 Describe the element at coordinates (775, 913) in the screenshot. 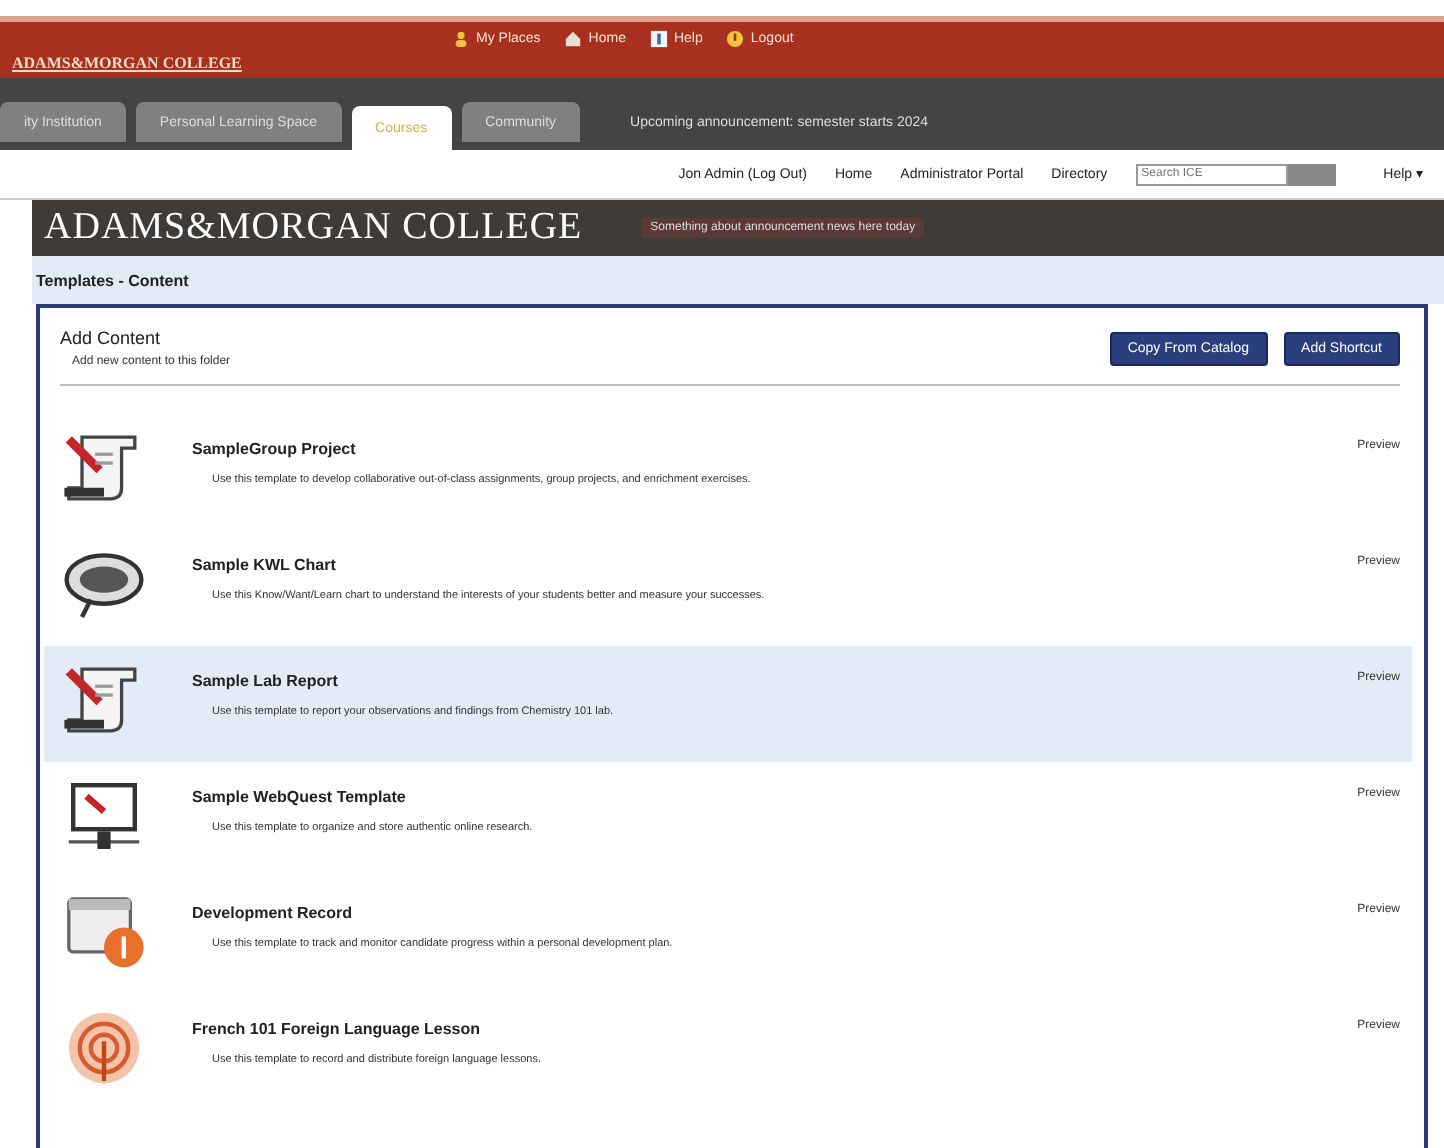

I see `template-title: Development Record` at that location.